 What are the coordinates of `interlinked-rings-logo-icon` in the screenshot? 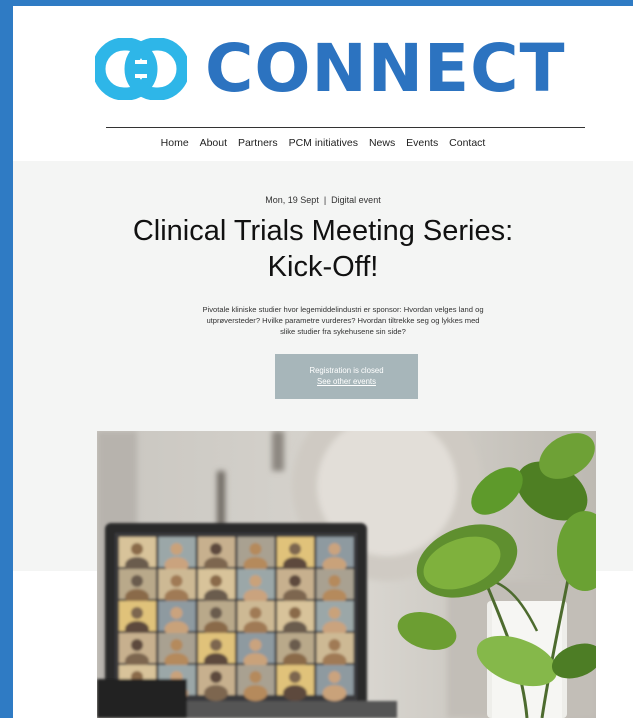 It's located at (141, 69).